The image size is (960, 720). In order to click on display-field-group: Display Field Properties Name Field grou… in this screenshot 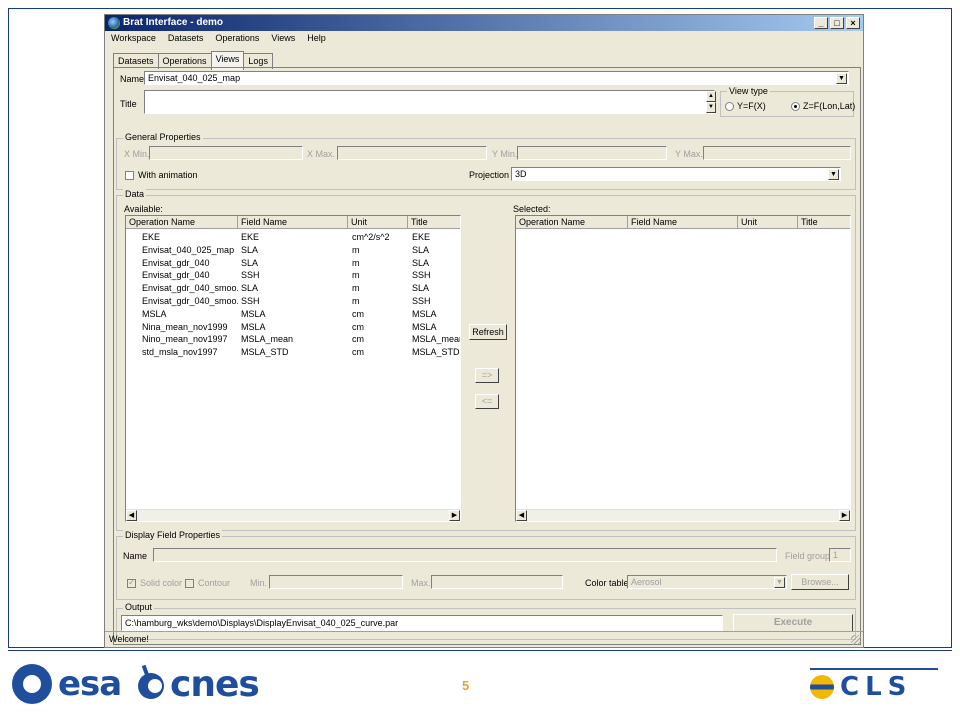, I will do `click(486, 565)`.